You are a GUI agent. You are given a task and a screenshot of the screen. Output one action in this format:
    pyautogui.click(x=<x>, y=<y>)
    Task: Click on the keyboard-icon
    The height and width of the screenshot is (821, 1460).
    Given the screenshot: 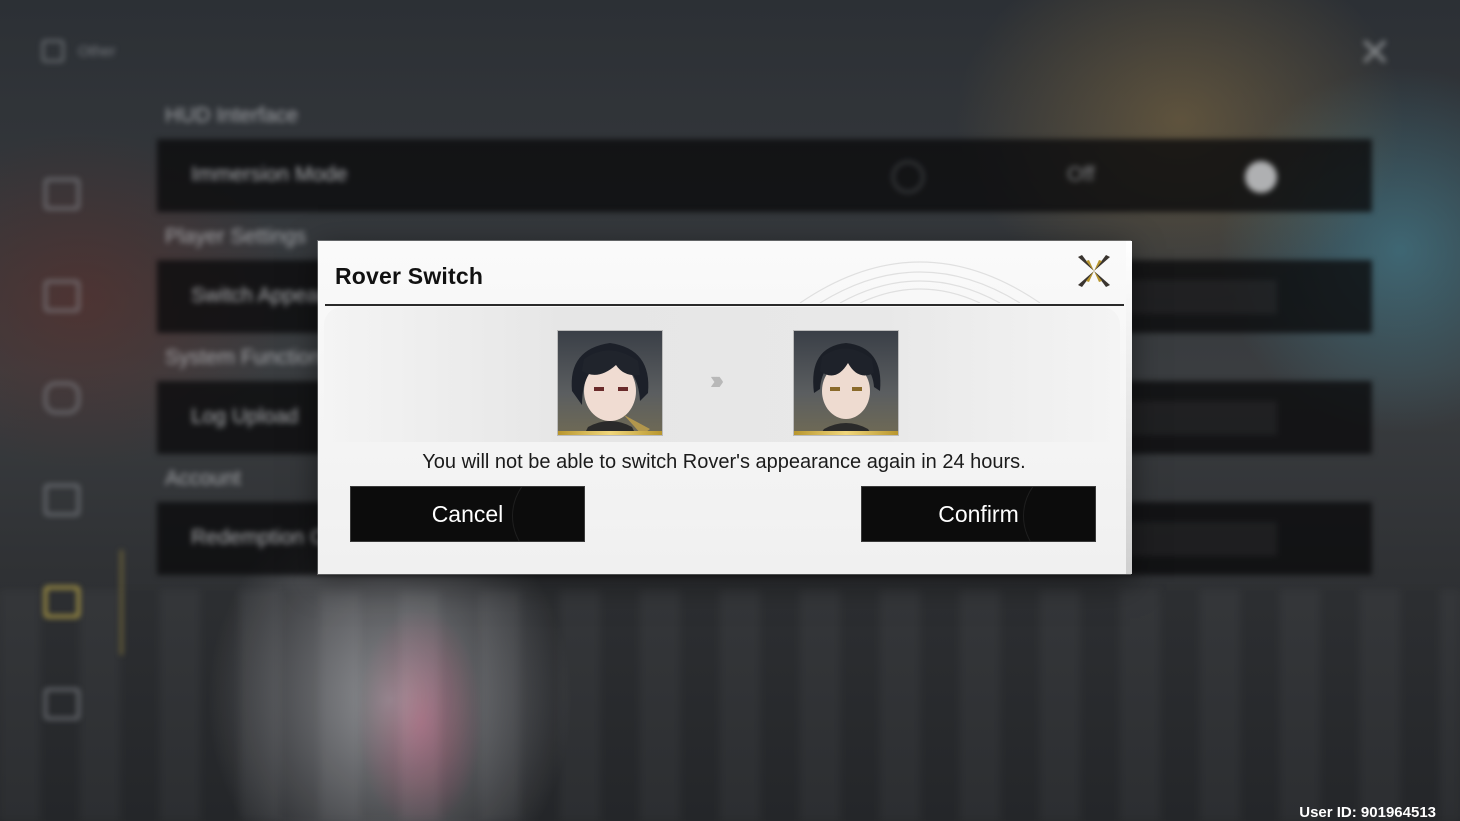 What is the action you would take?
    pyautogui.click(x=62, y=500)
    